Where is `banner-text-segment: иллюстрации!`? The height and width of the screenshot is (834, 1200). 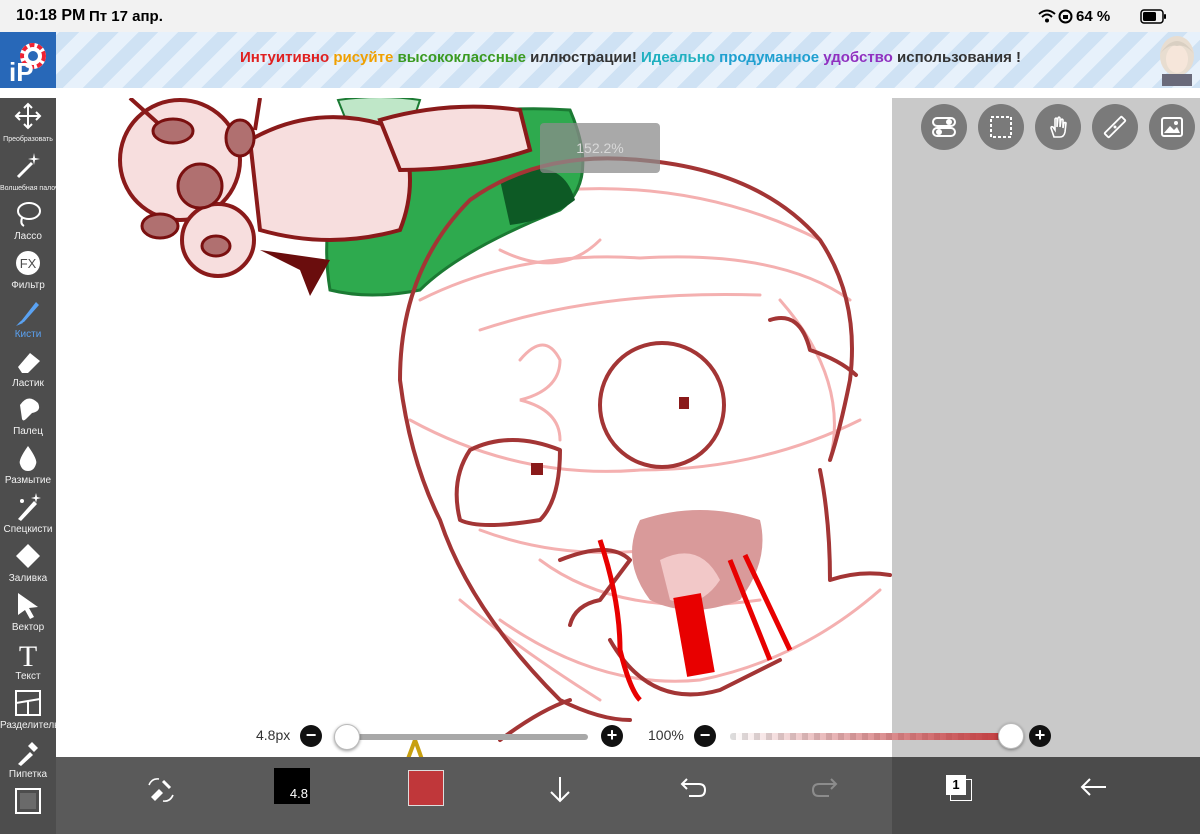 banner-text-segment: иллюстрации! is located at coordinates (586, 57).